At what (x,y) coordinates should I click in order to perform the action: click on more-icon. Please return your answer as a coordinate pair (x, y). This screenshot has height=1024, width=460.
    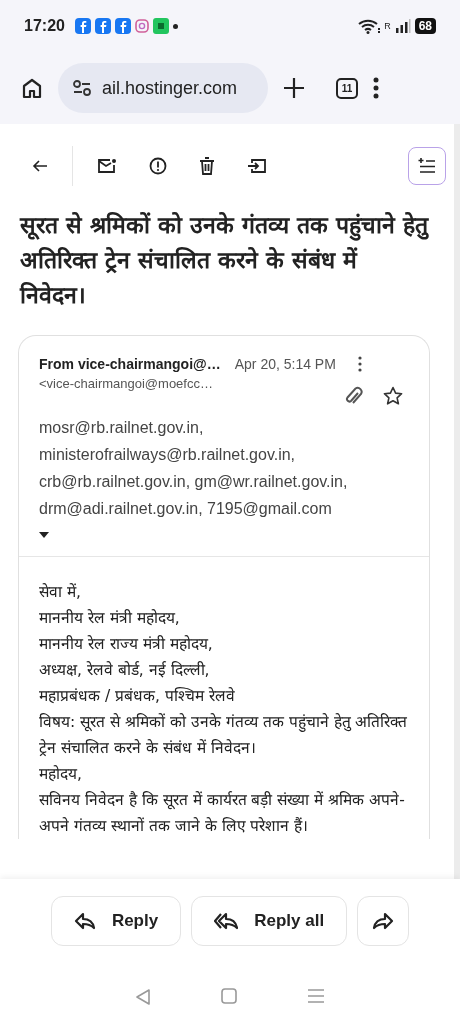
    Looking at the image, I should click on (359, 364).